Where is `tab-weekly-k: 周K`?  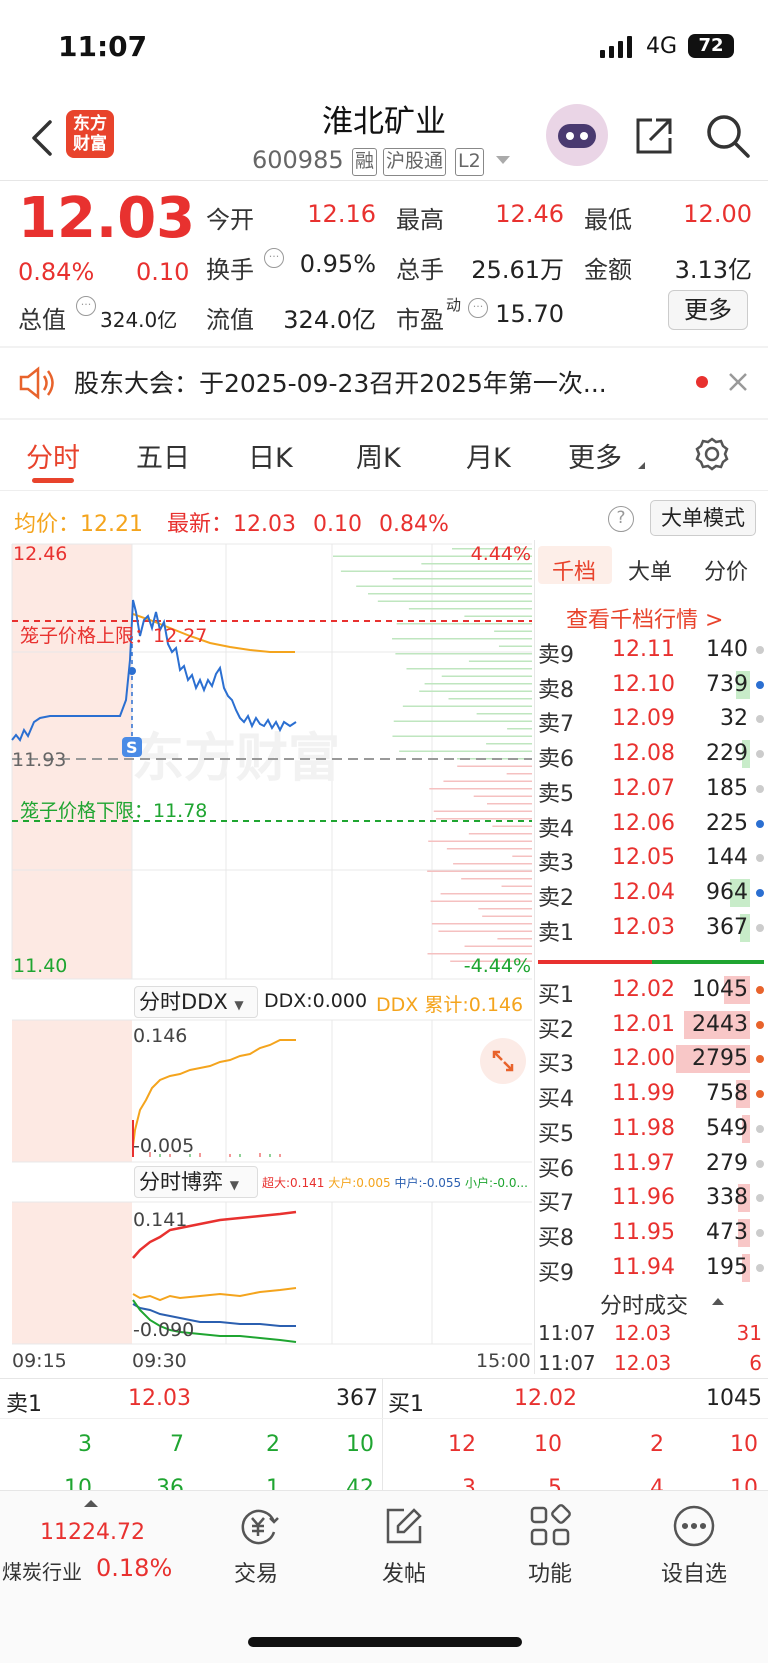
tab-weekly-k: 周K is located at coordinates (378, 455).